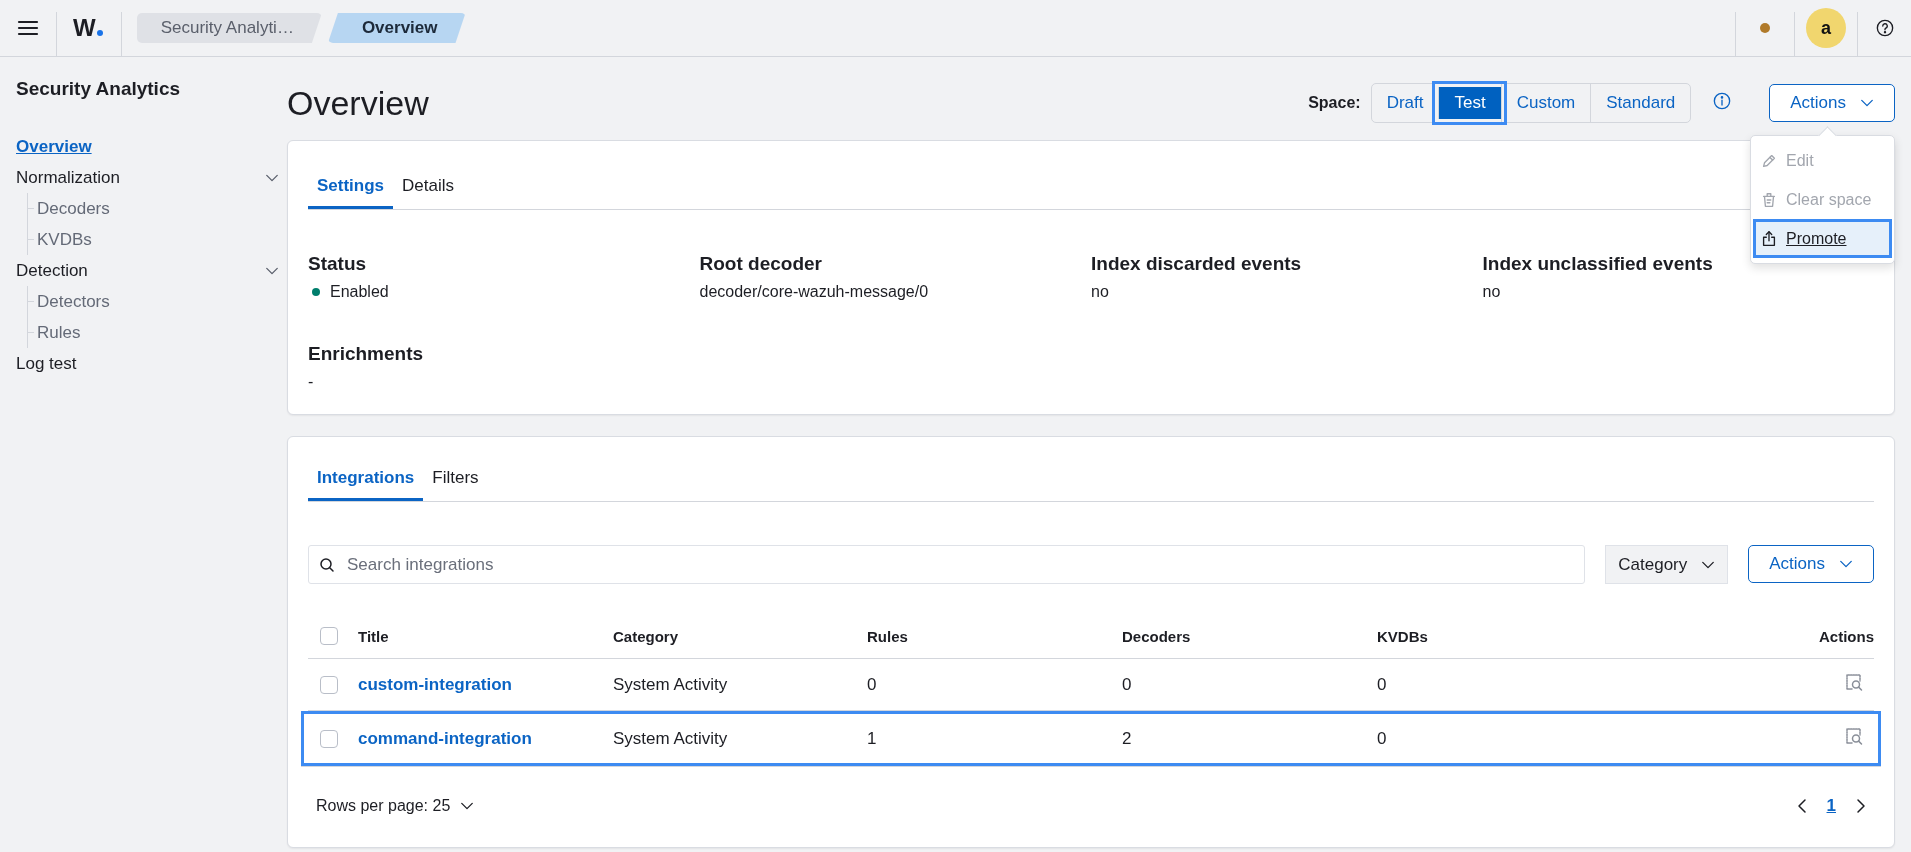 The height and width of the screenshot is (852, 1911). Describe the element at coordinates (1091, 739) in the screenshot. I see `table-row: command-integration System Activity 1 2 0` at that location.